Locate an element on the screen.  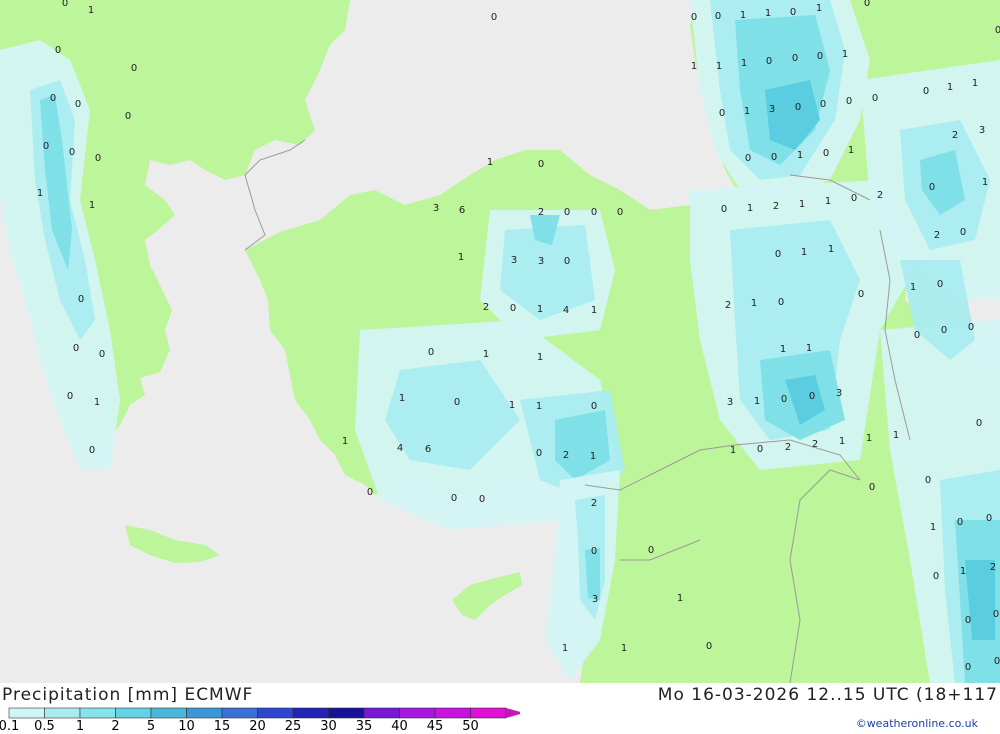
forecast-datetime: Mo 16-03-2026 12..15 UTC (18+117 is located at coordinates (827, 695).